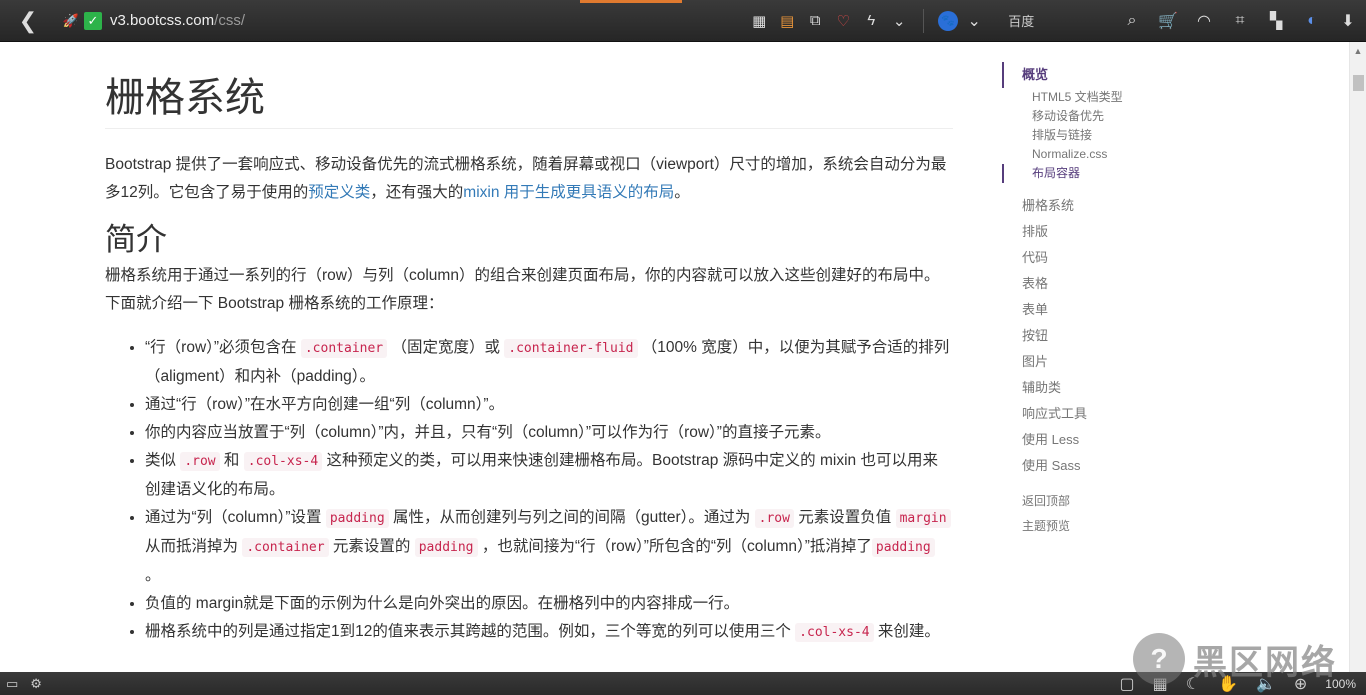 Image resolution: width=1366 pixels, height=695 pixels. What do you see at coordinates (1092, 414) in the screenshot?
I see `nav-item-responsive: 响应式工具` at bounding box center [1092, 414].